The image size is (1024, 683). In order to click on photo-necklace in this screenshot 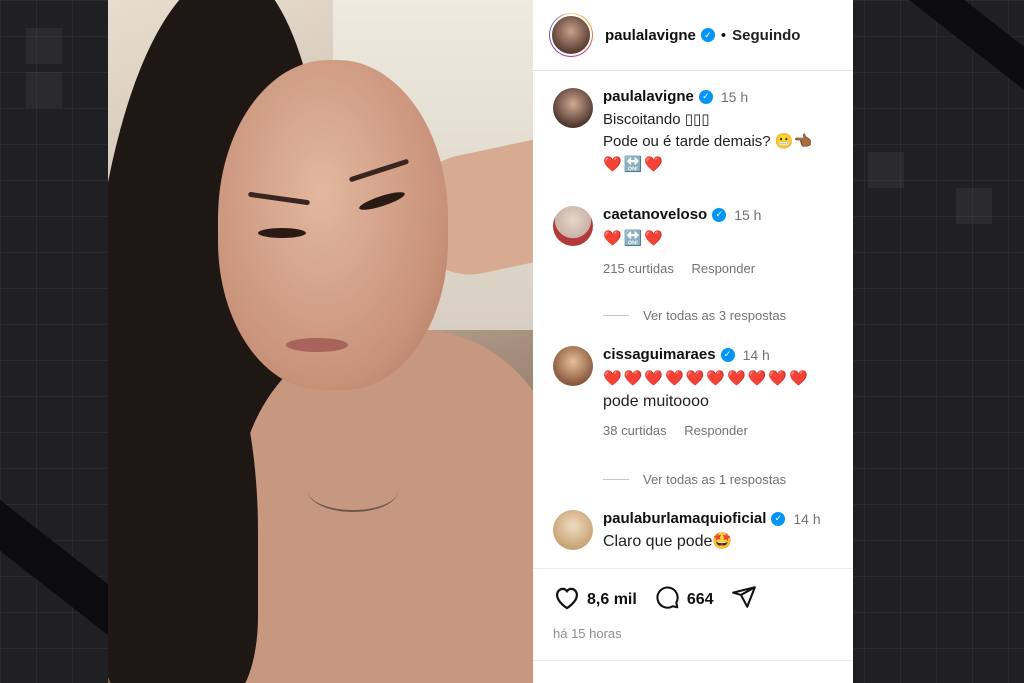, I will do `click(353, 491)`.